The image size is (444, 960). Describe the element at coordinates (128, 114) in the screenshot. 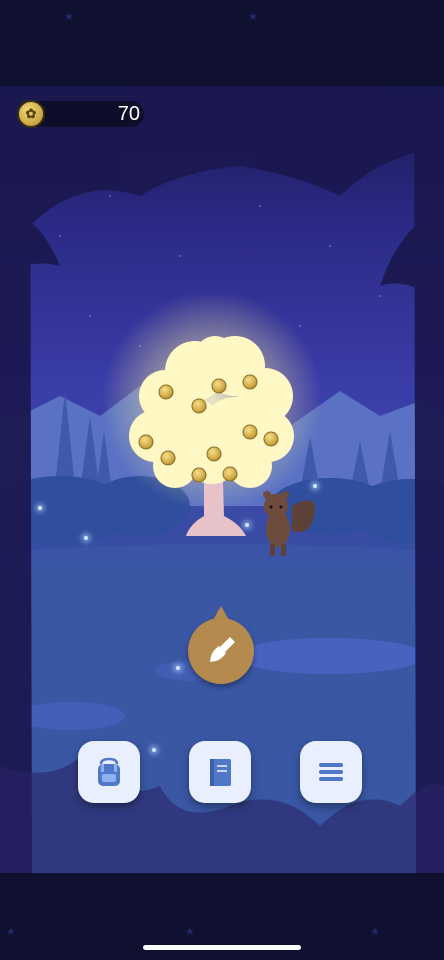

I see `coin-balance: 70` at that location.